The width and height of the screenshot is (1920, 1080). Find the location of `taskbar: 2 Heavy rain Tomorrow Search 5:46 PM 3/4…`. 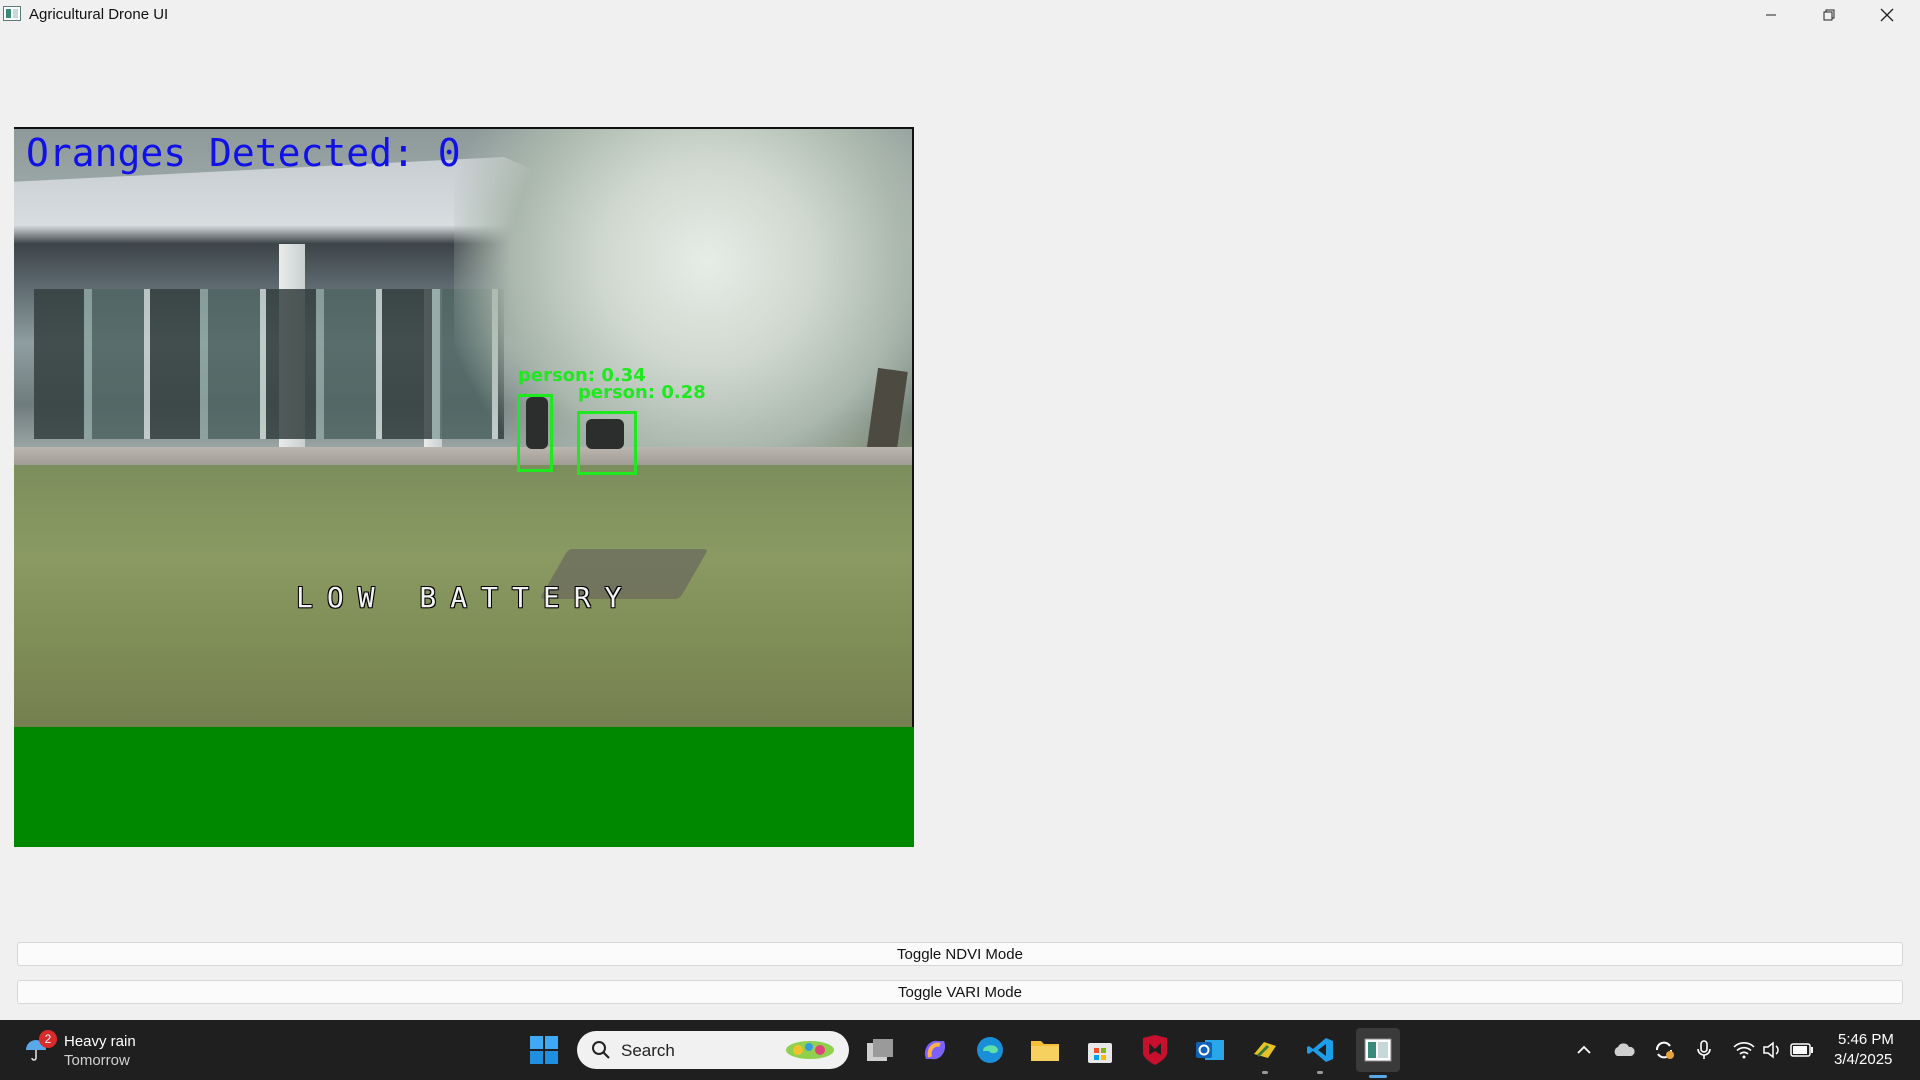

taskbar: 2 Heavy rain Tomorrow Search 5:46 PM 3/4… is located at coordinates (960, 1050).